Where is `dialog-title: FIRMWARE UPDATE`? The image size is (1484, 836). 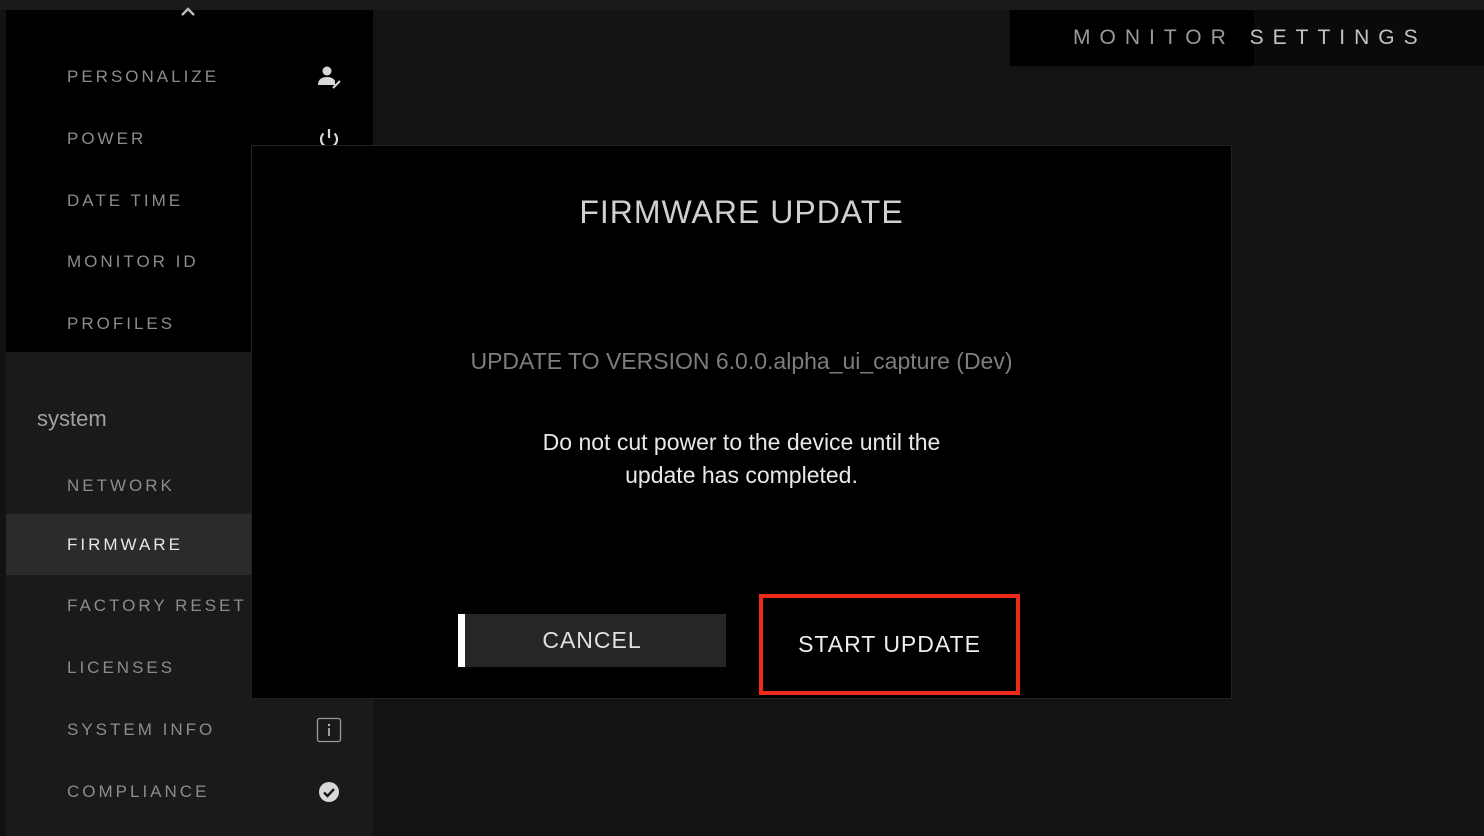
dialog-title: FIRMWARE UPDATE is located at coordinates (741, 212).